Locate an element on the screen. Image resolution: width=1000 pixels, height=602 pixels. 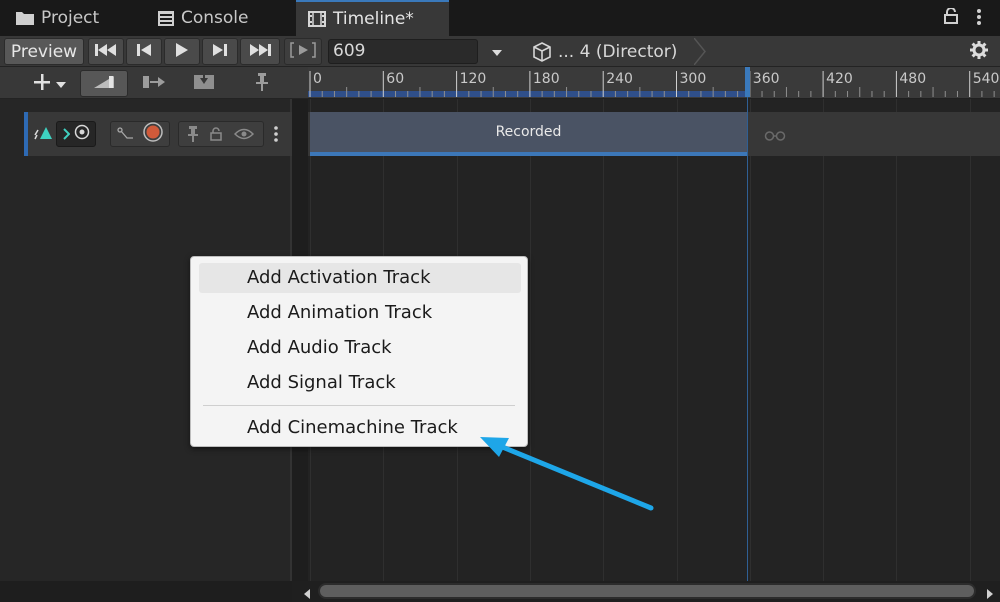
tab-label: Console is located at coordinates (215, 18).